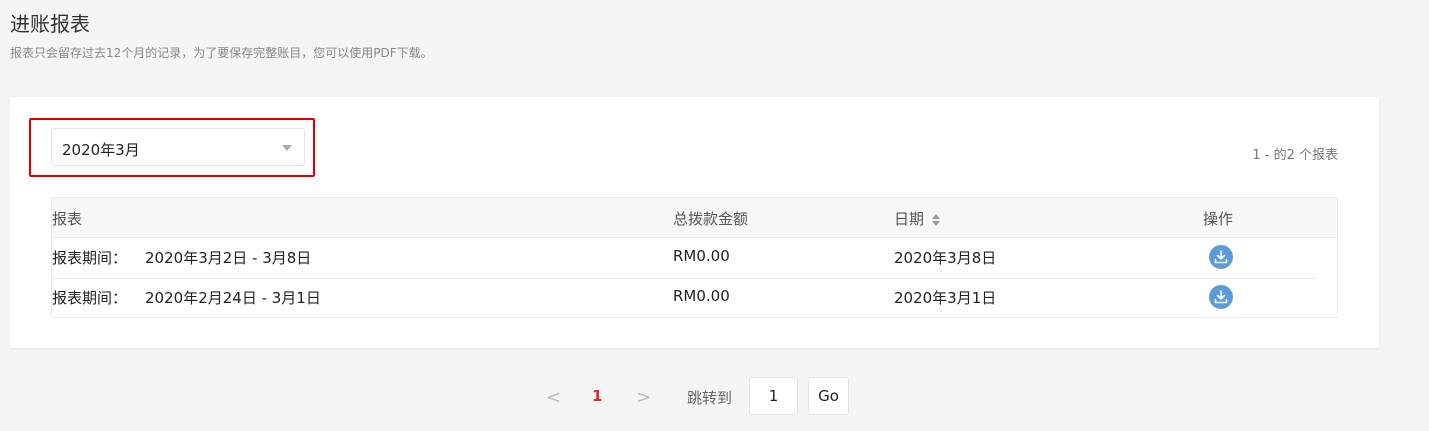 The image size is (1429, 431). I want to click on column-header-report: 报表, so click(67, 219).